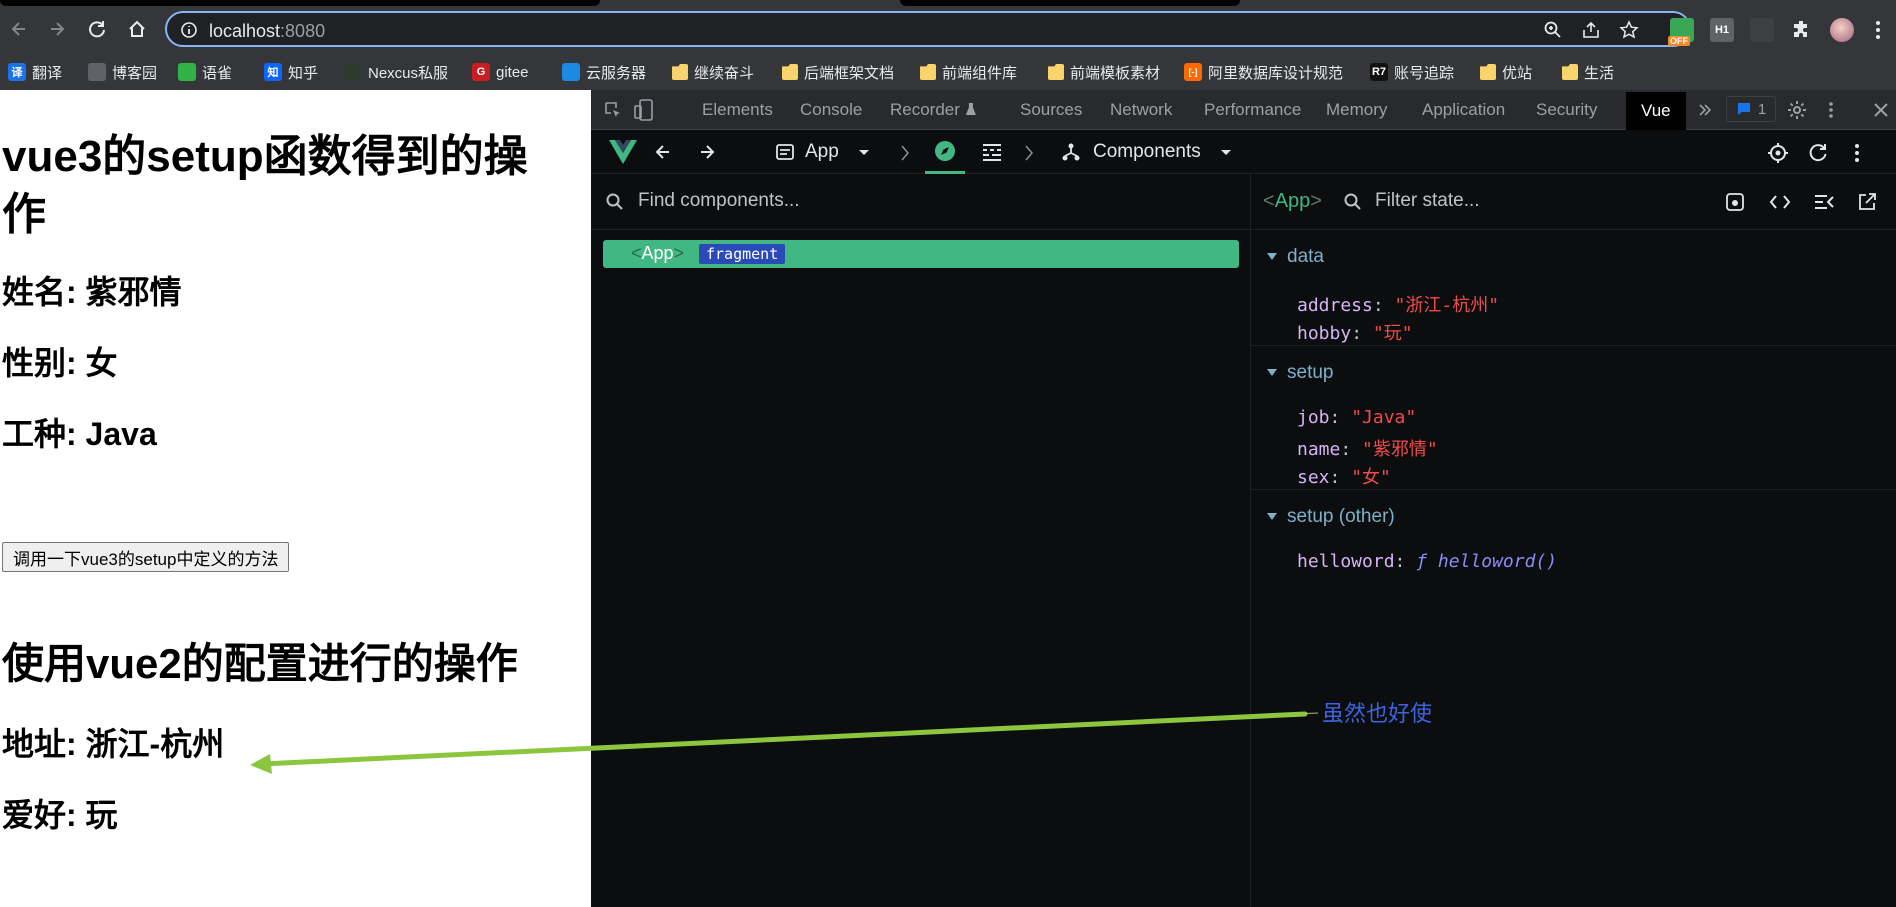 The width and height of the screenshot is (1896, 907). I want to click on device-toolbar-icon, so click(644, 110).